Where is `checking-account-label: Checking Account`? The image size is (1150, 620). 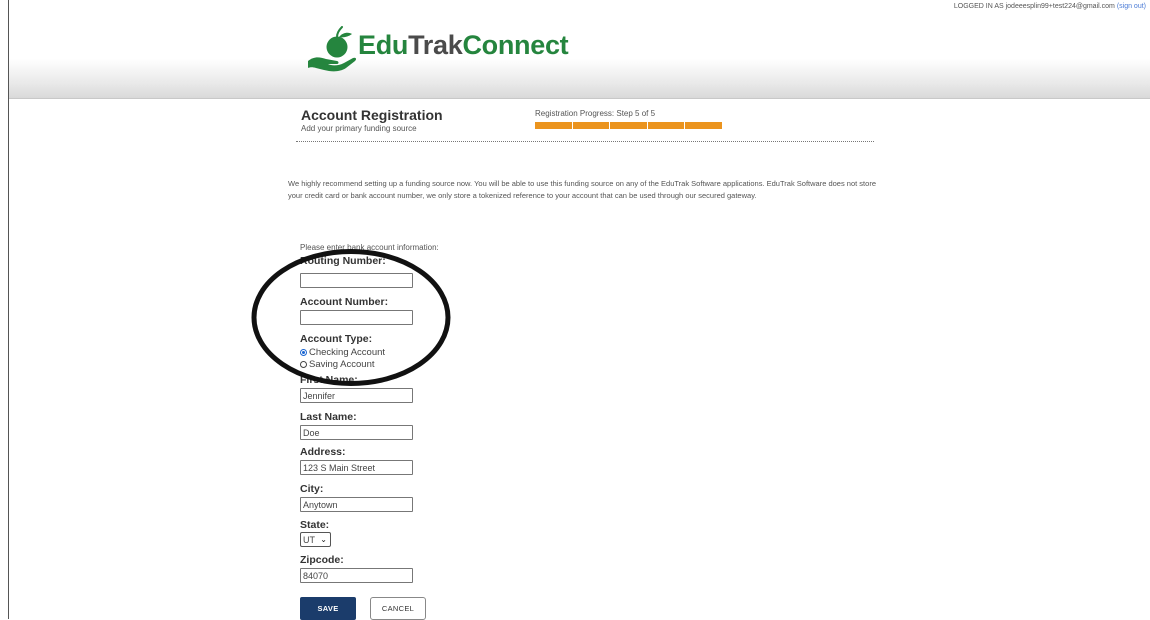 checking-account-label: Checking Account is located at coordinates (347, 352).